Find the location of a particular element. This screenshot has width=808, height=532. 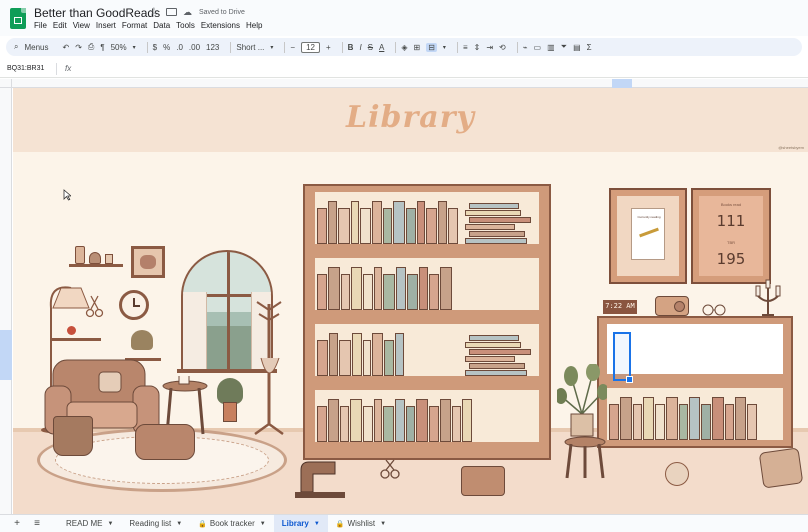

selected-cell-range is located at coordinates (623, 357).